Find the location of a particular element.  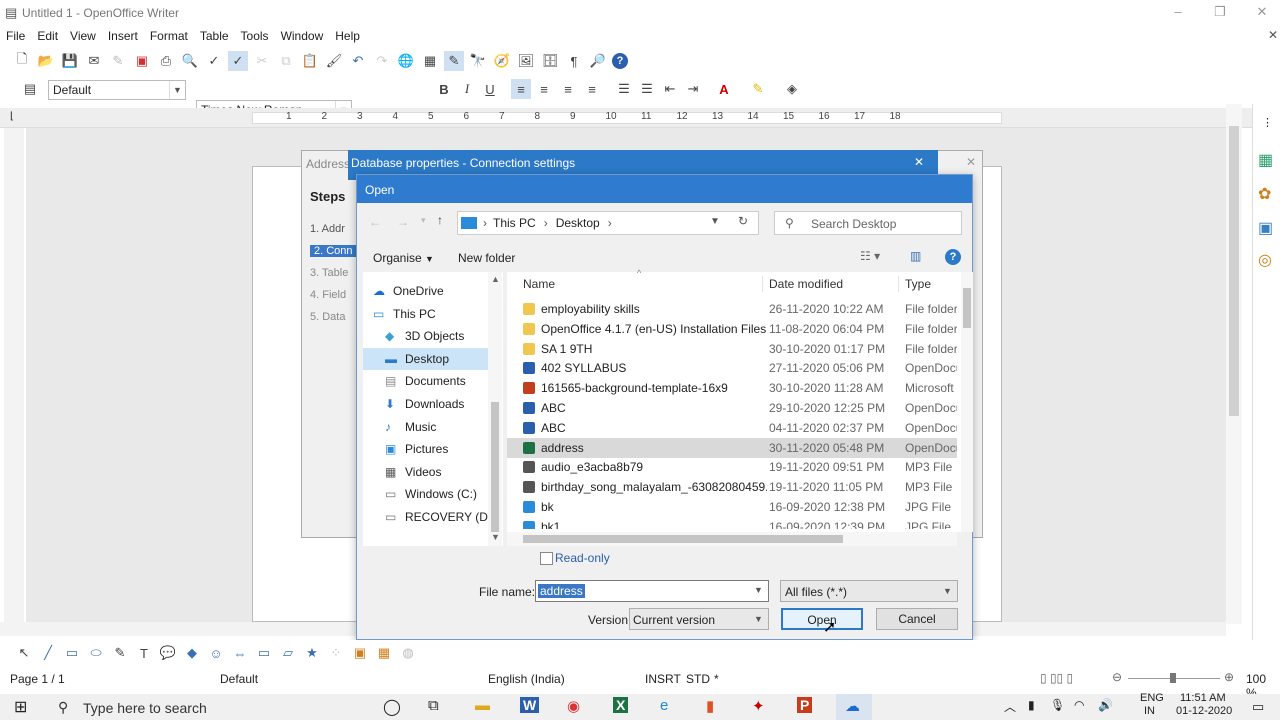

close-icon: ✕ is located at coordinates (1262, 13).